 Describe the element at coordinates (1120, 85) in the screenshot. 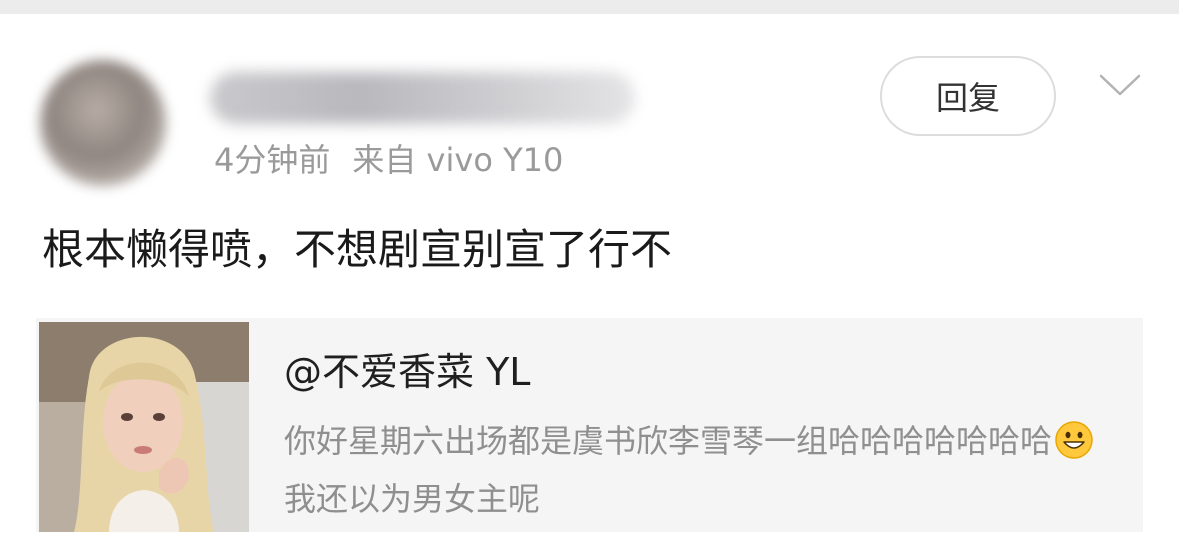

I see `chevron-down-icon` at that location.